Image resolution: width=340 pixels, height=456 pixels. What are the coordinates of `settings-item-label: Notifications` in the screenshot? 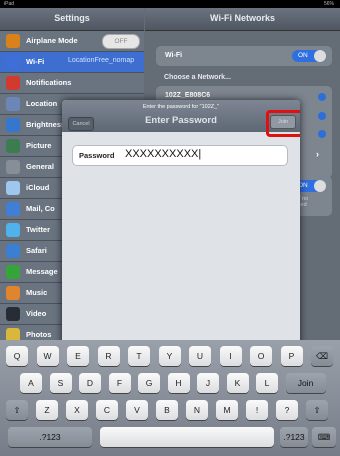 It's located at (49, 82).